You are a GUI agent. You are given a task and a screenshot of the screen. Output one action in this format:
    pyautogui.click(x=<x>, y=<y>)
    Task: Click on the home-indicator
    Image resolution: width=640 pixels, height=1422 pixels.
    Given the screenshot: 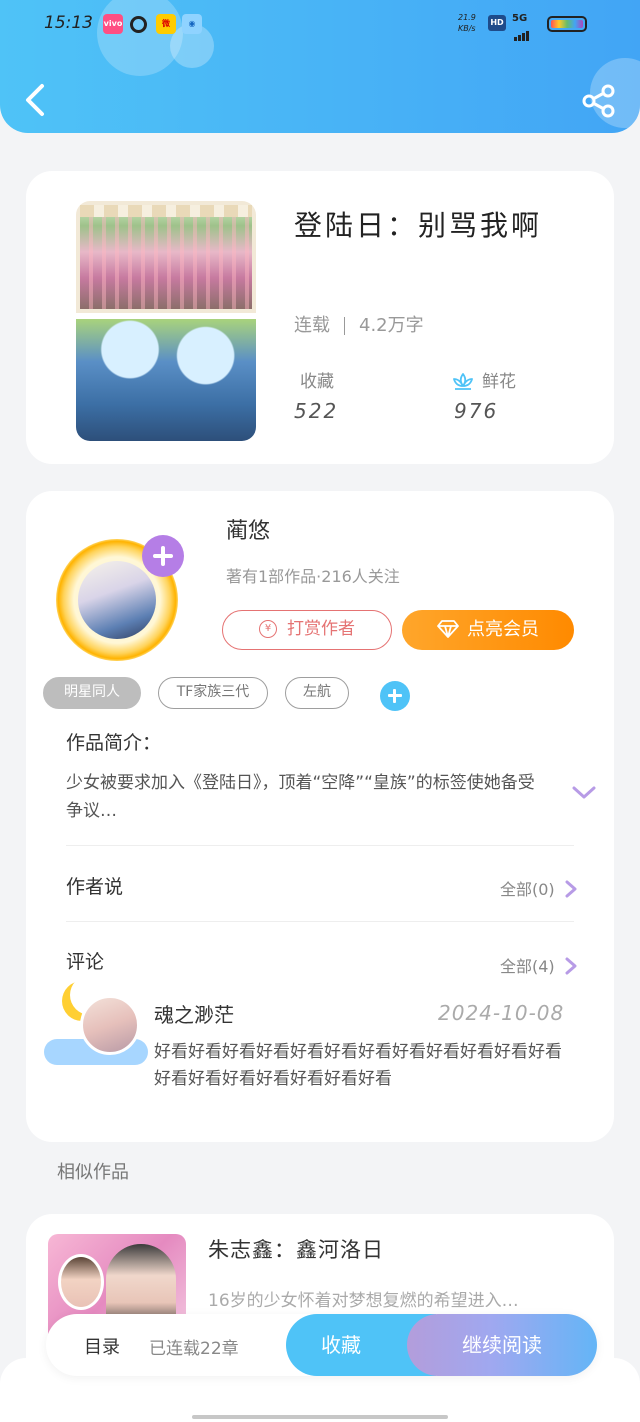 What is the action you would take?
    pyautogui.click(x=320, y=1417)
    